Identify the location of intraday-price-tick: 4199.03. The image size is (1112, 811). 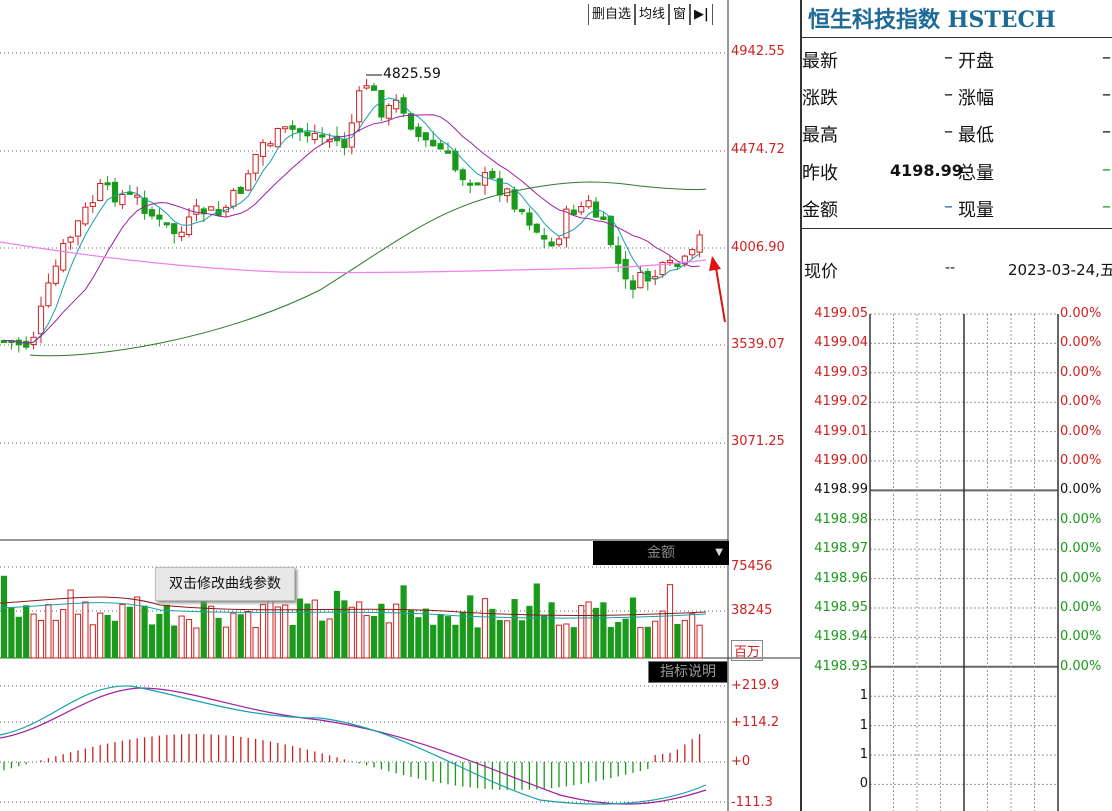
(841, 372).